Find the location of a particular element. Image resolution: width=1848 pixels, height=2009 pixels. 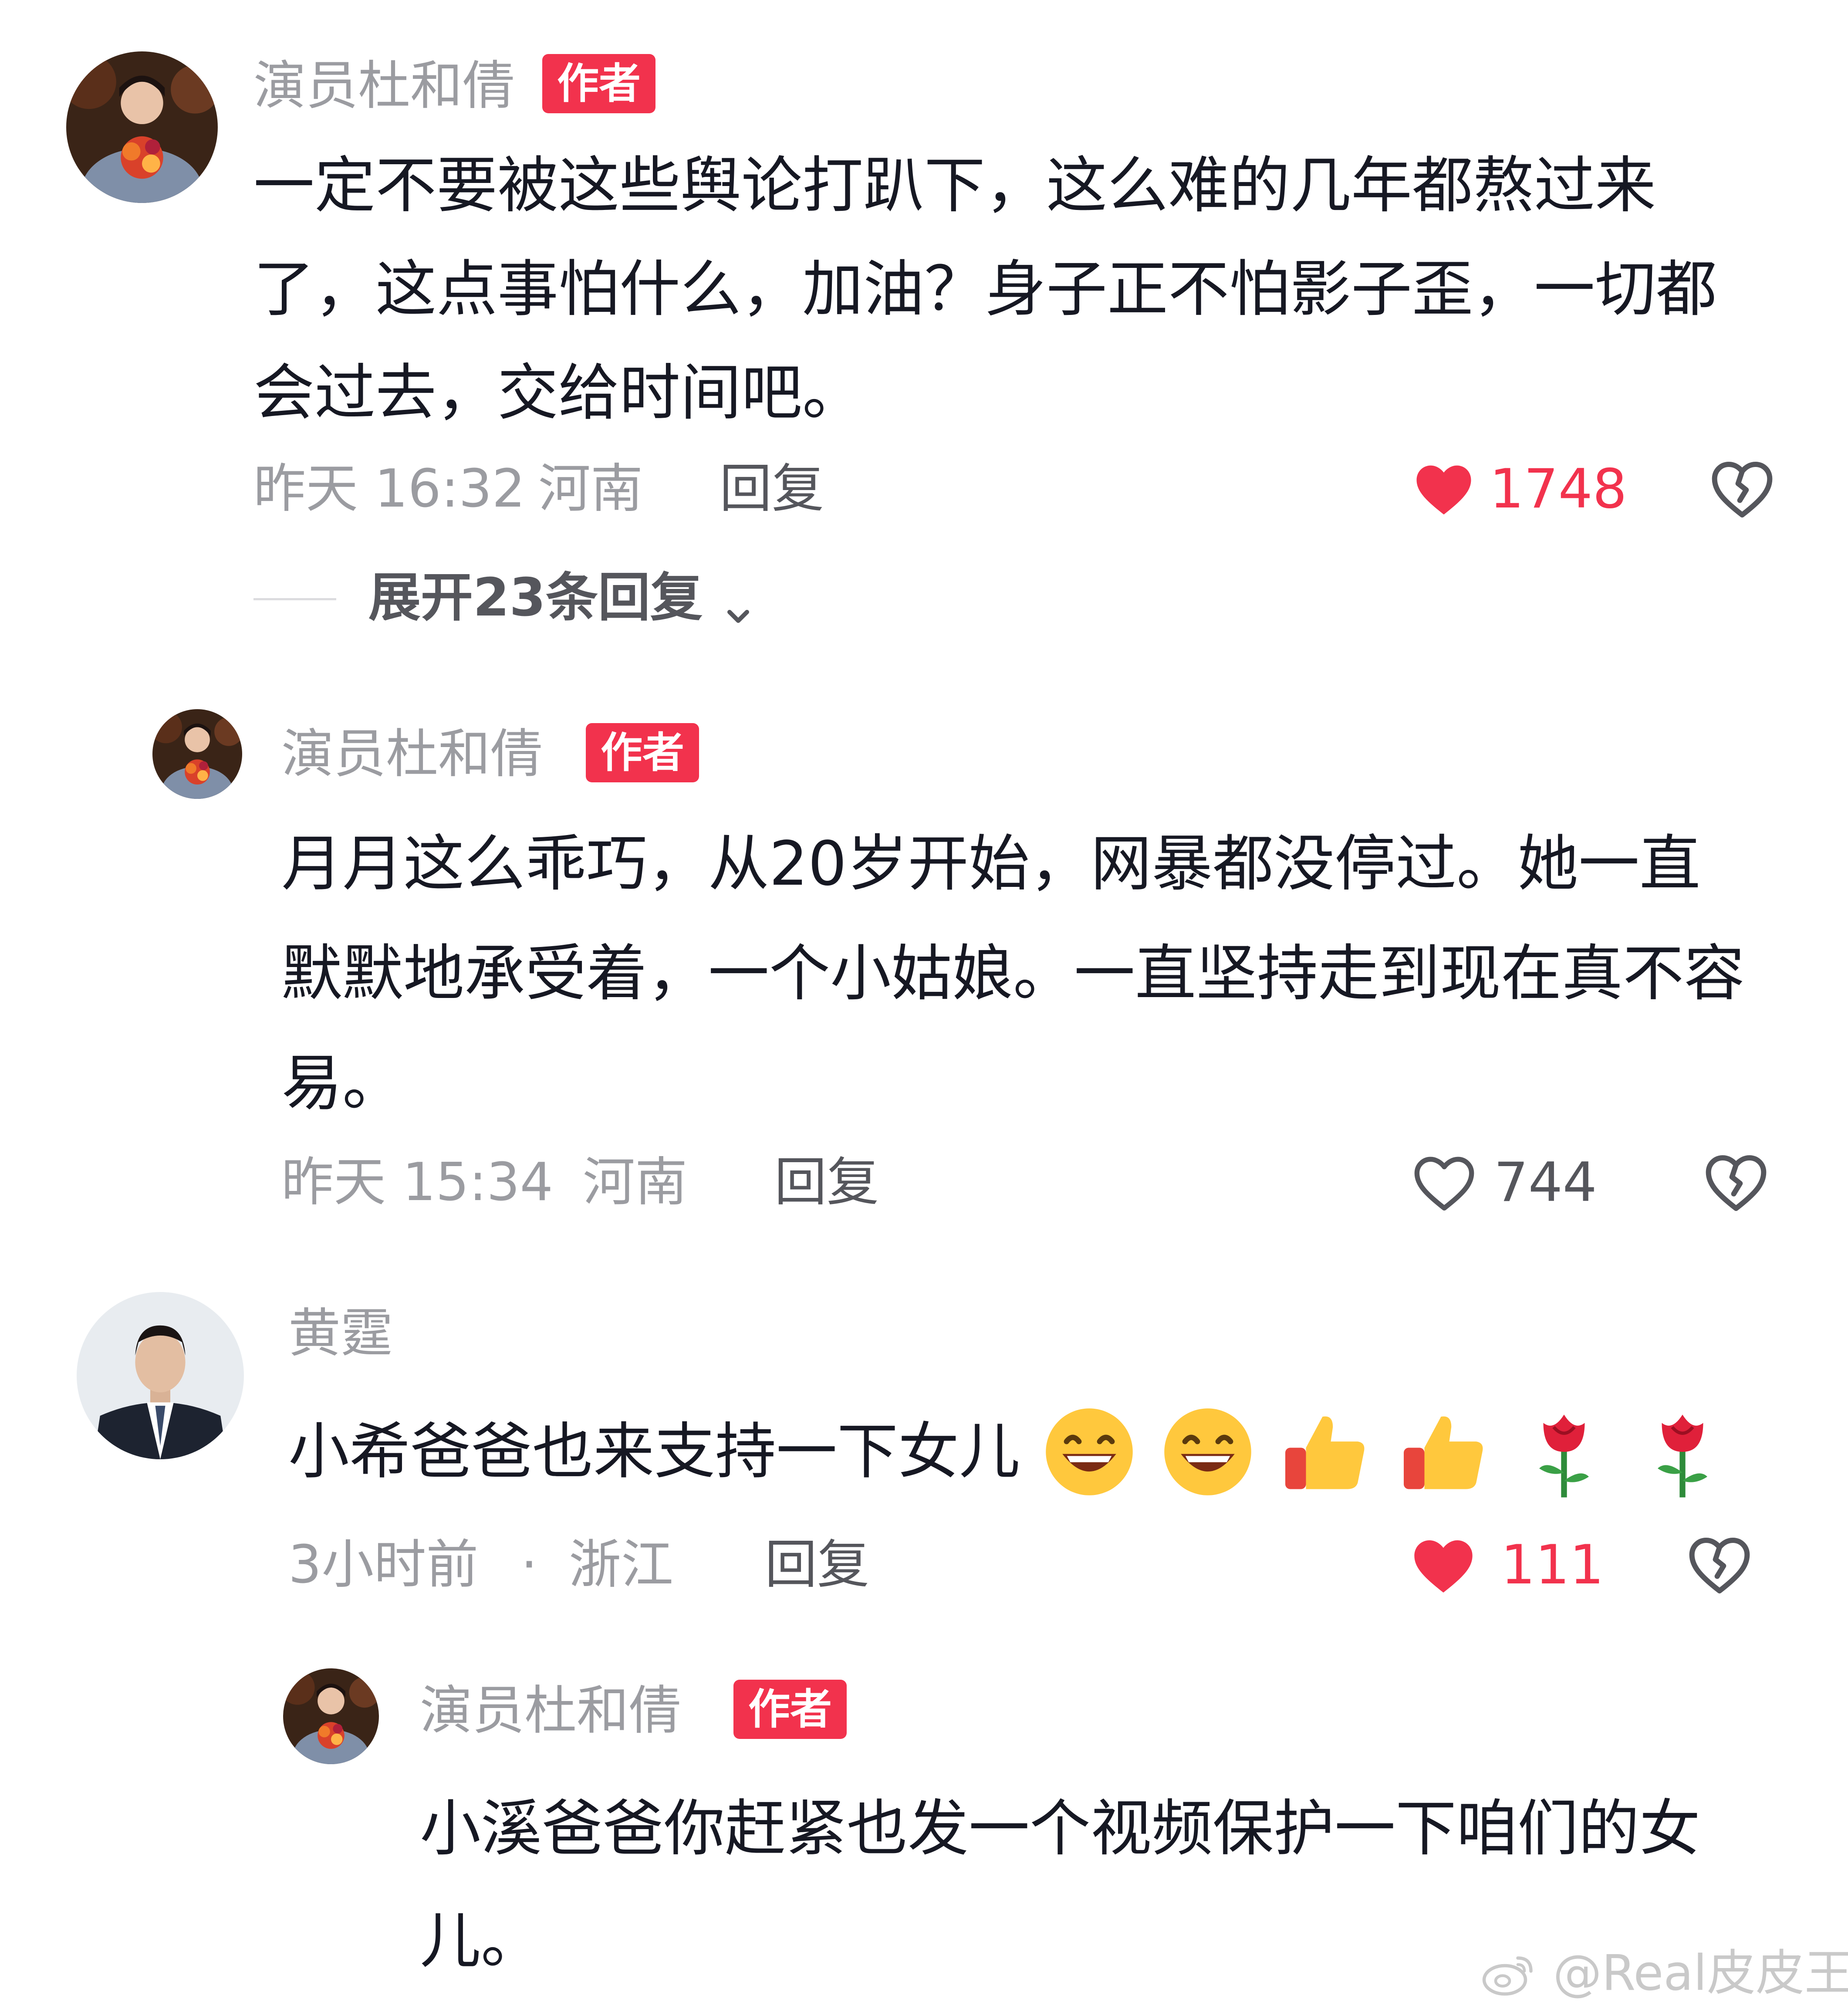

comment-text: 小希爸爸也来支持一下女儿 is located at coordinates (1028, 1450).